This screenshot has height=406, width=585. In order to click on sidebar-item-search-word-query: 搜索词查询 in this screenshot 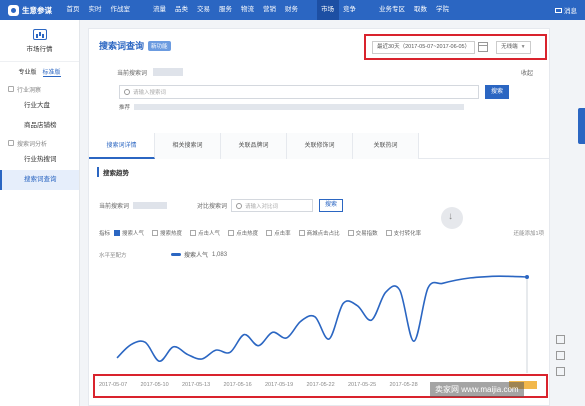, I will do `click(39, 180)`.